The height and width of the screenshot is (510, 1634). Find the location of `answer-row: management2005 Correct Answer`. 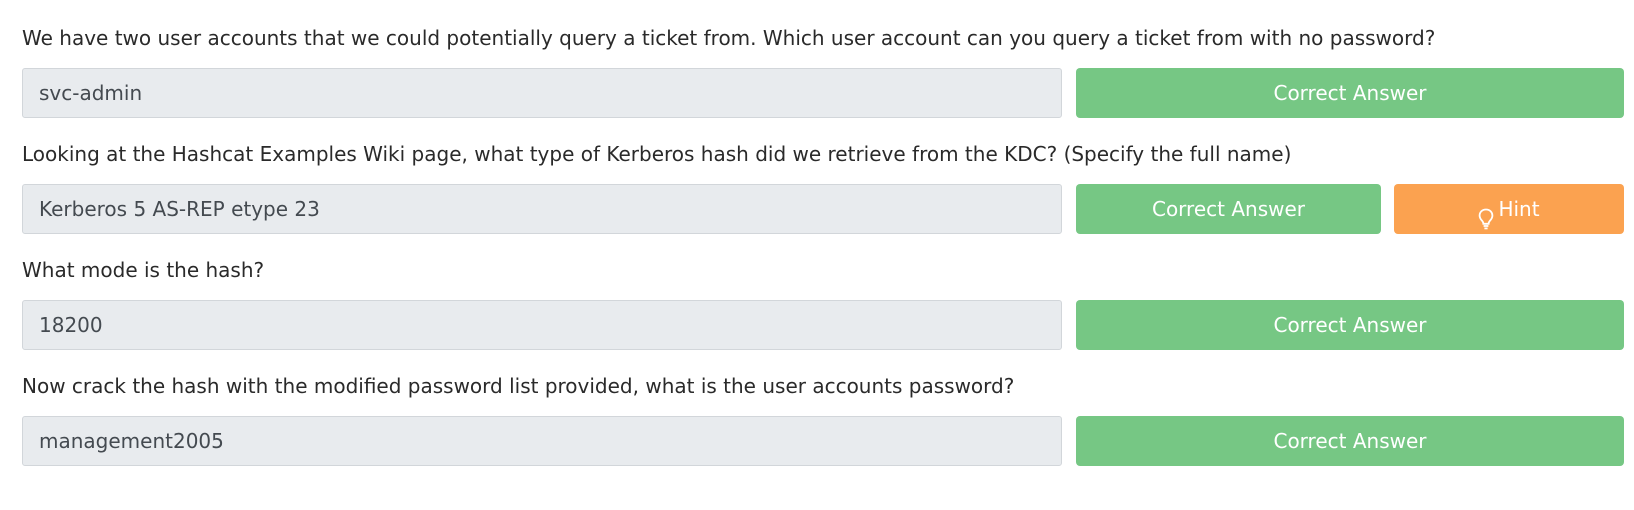

answer-row: management2005 Correct Answer is located at coordinates (823, 441).